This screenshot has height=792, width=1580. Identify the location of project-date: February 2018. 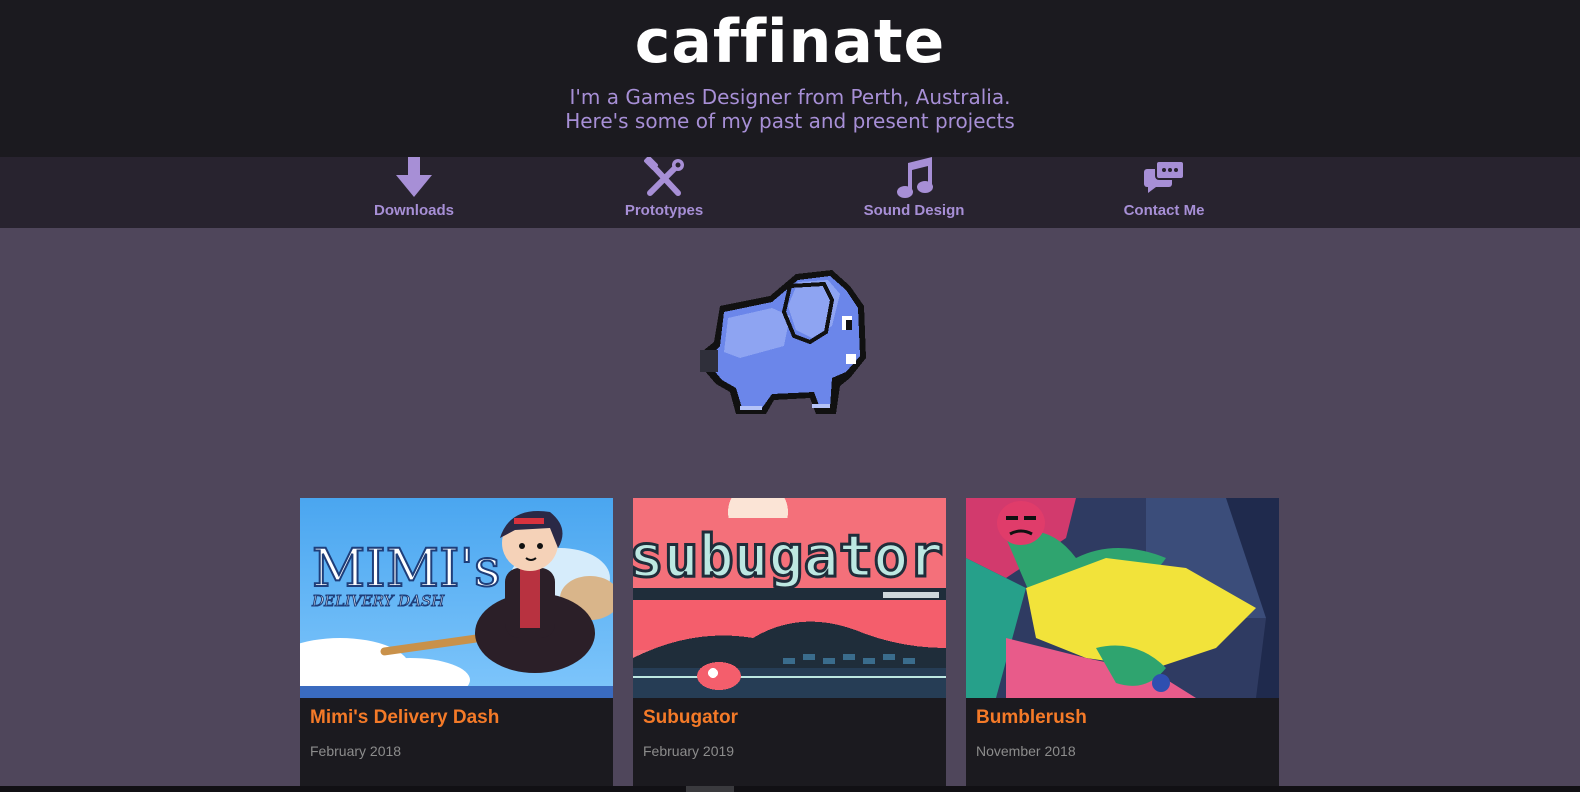
(356, 751).